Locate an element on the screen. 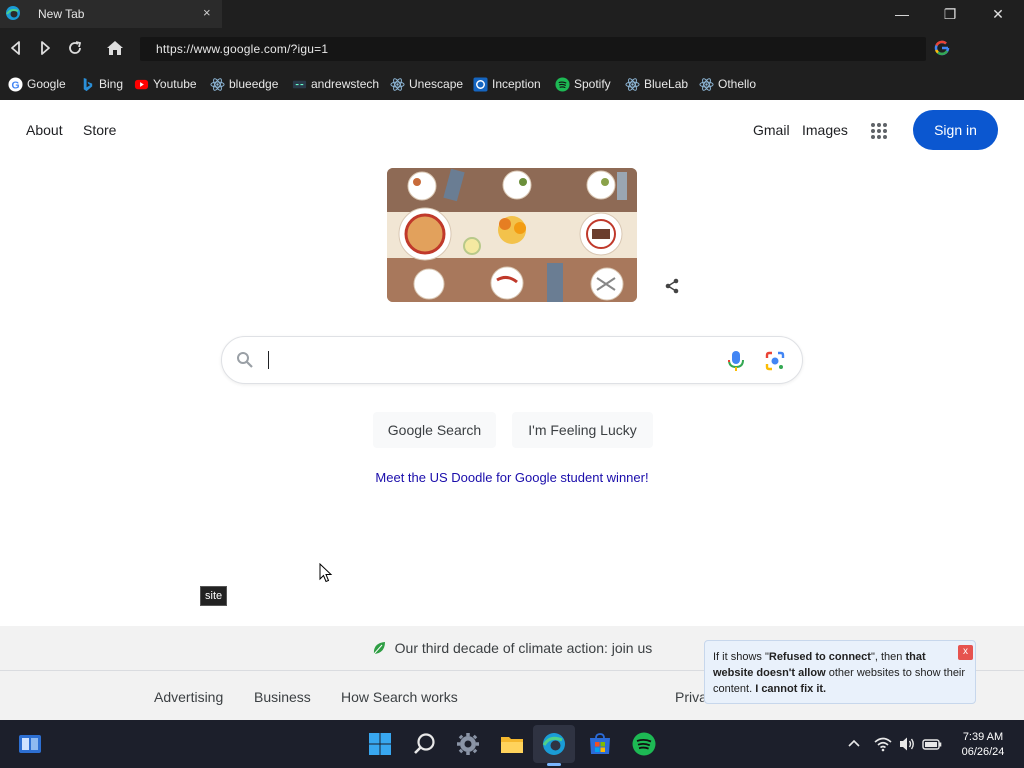  close-window-button: ✕ is located at coordinates (998, 14).